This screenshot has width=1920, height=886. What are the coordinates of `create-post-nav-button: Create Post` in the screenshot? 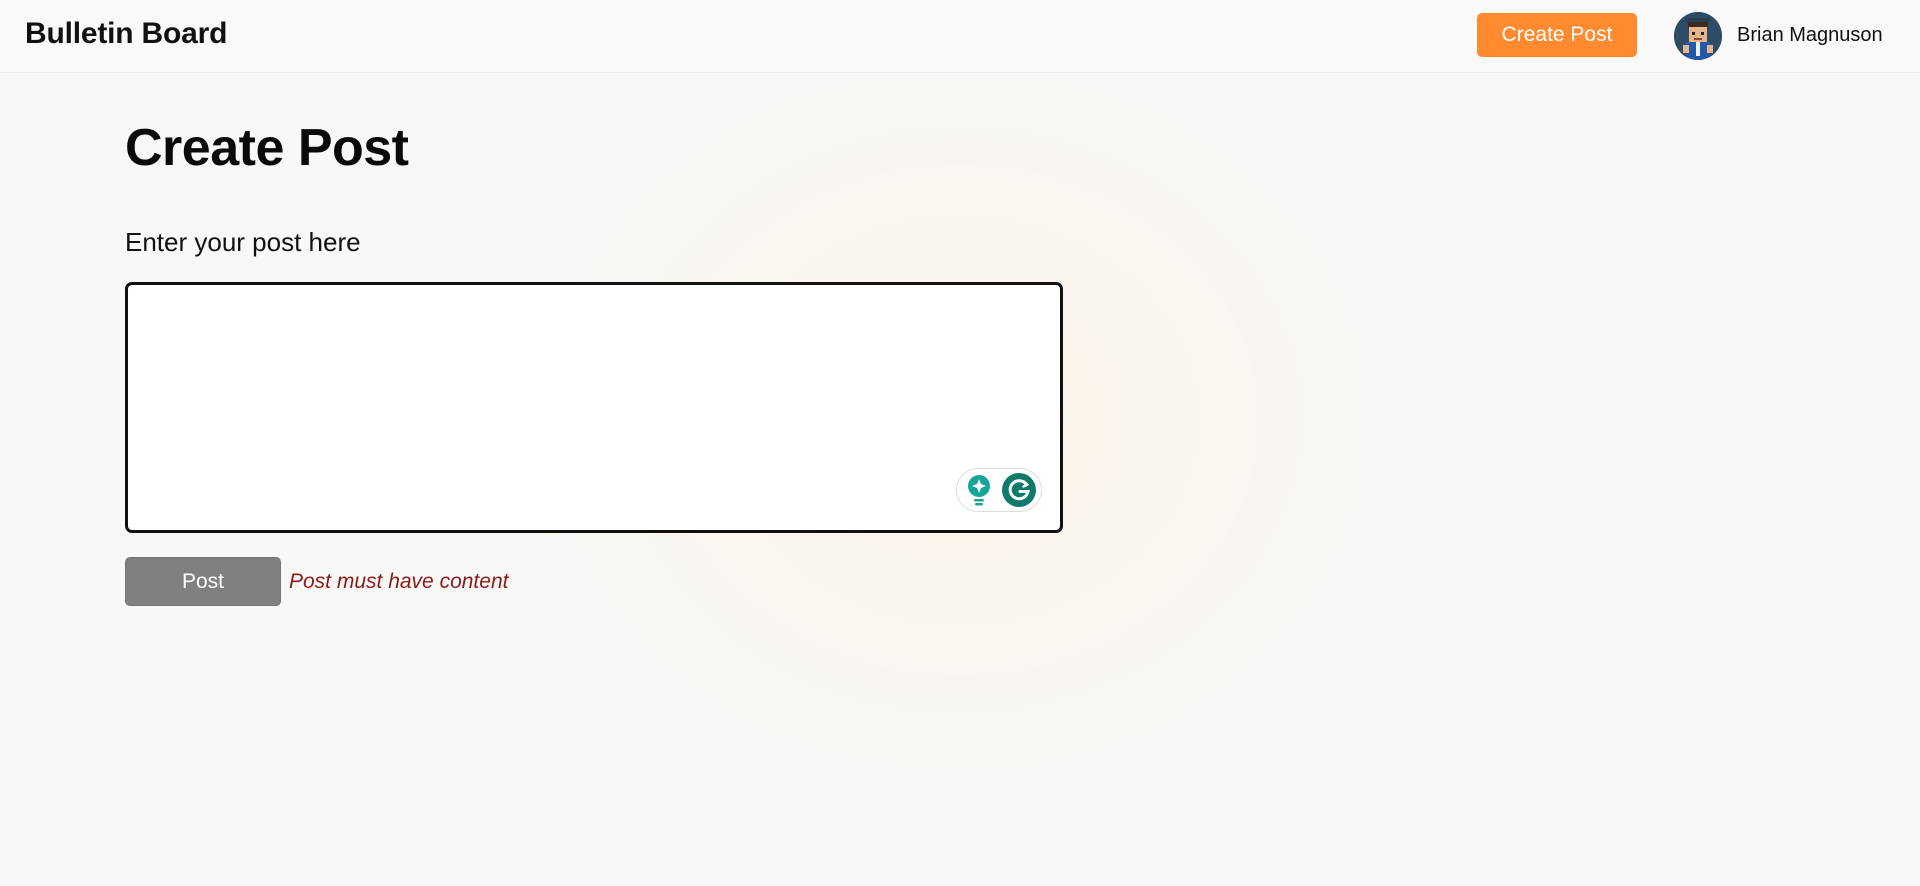 It's located at (1557, 35).